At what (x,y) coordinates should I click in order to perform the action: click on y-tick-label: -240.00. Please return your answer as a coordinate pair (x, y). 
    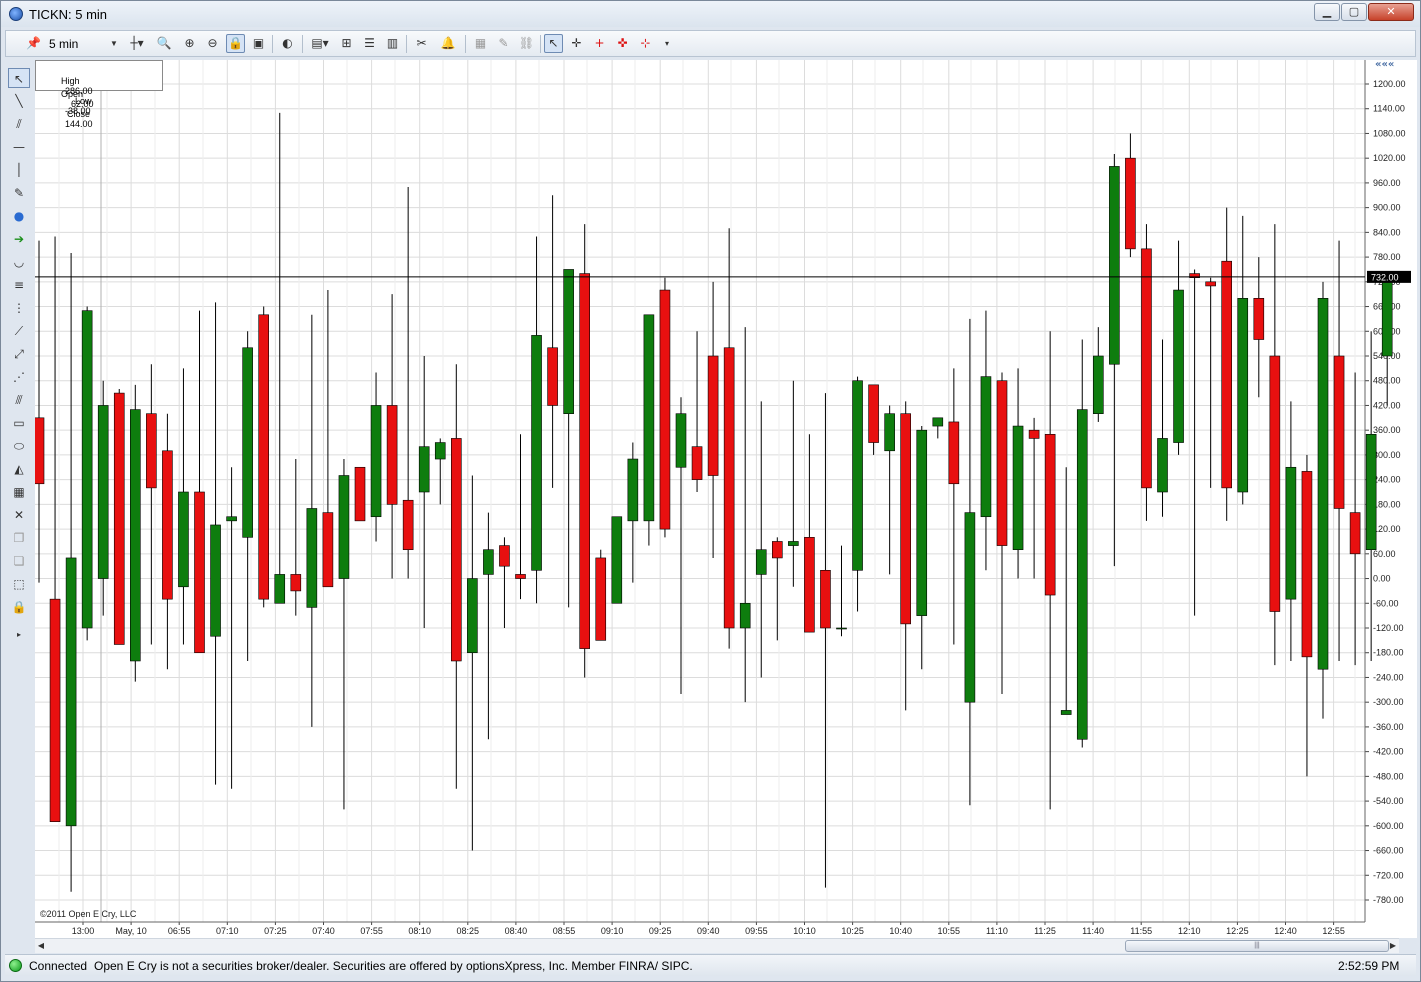
    Looking at the image, I should click on (1388, 677).